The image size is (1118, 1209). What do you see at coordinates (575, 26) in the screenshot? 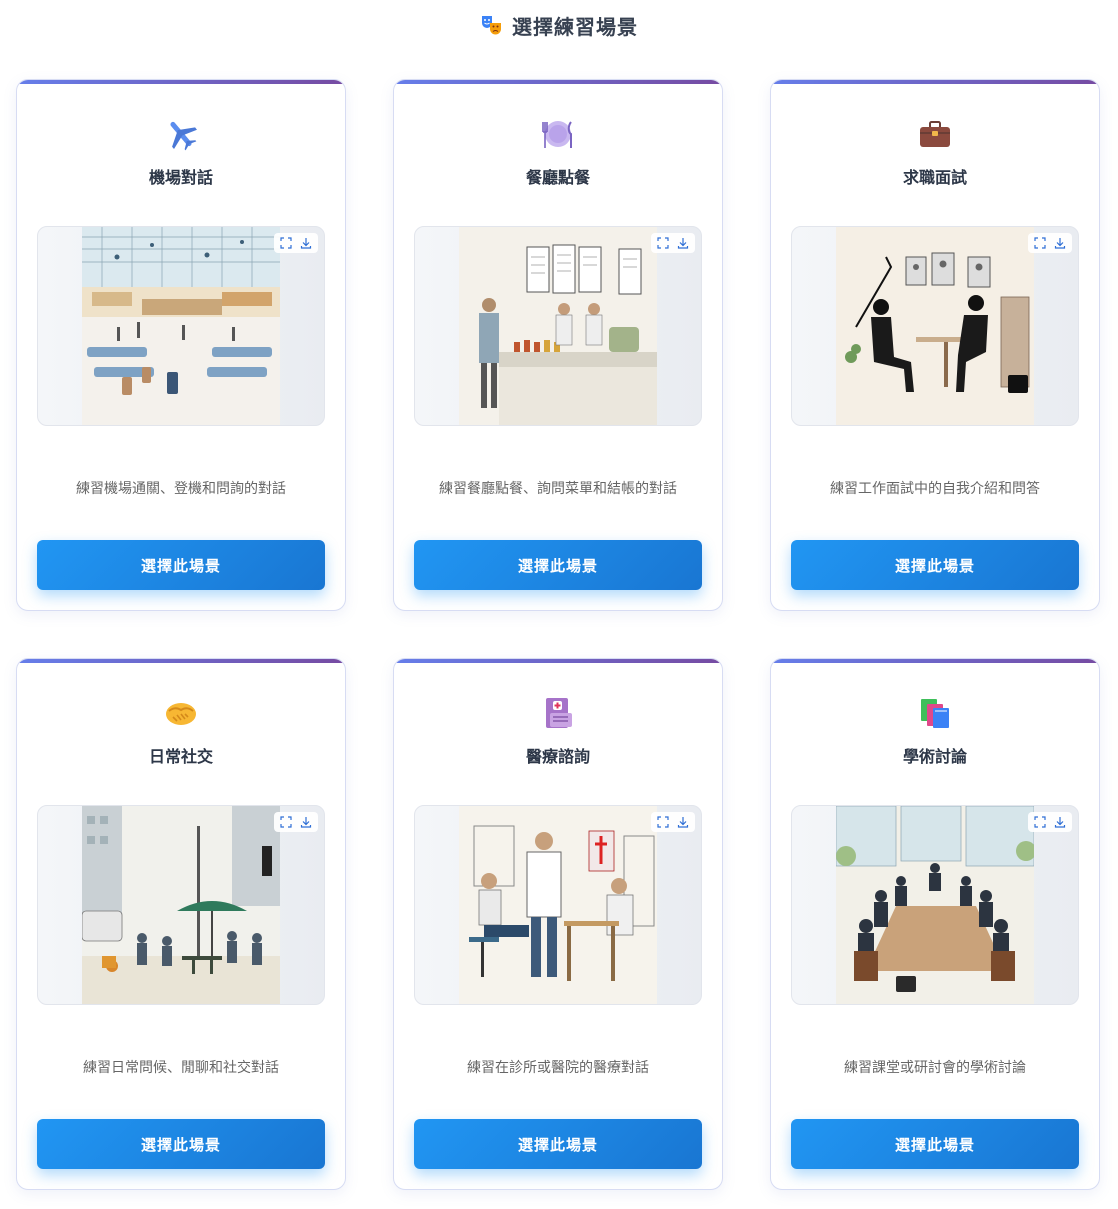
I see `page-title: 選擇練習場景` at bounding box center [575, 26].